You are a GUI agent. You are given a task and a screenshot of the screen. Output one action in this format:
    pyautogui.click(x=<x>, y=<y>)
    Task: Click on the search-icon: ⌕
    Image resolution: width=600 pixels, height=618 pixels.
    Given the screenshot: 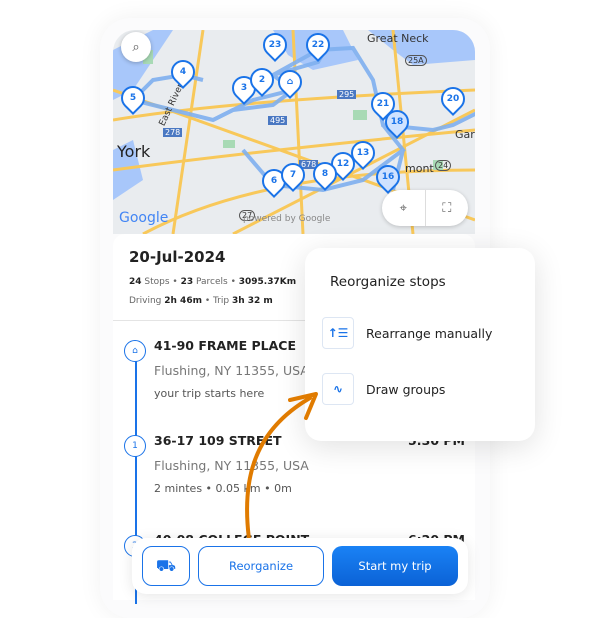 What is the action you would take?
    pyautogui.click(x=136, y=47)
    